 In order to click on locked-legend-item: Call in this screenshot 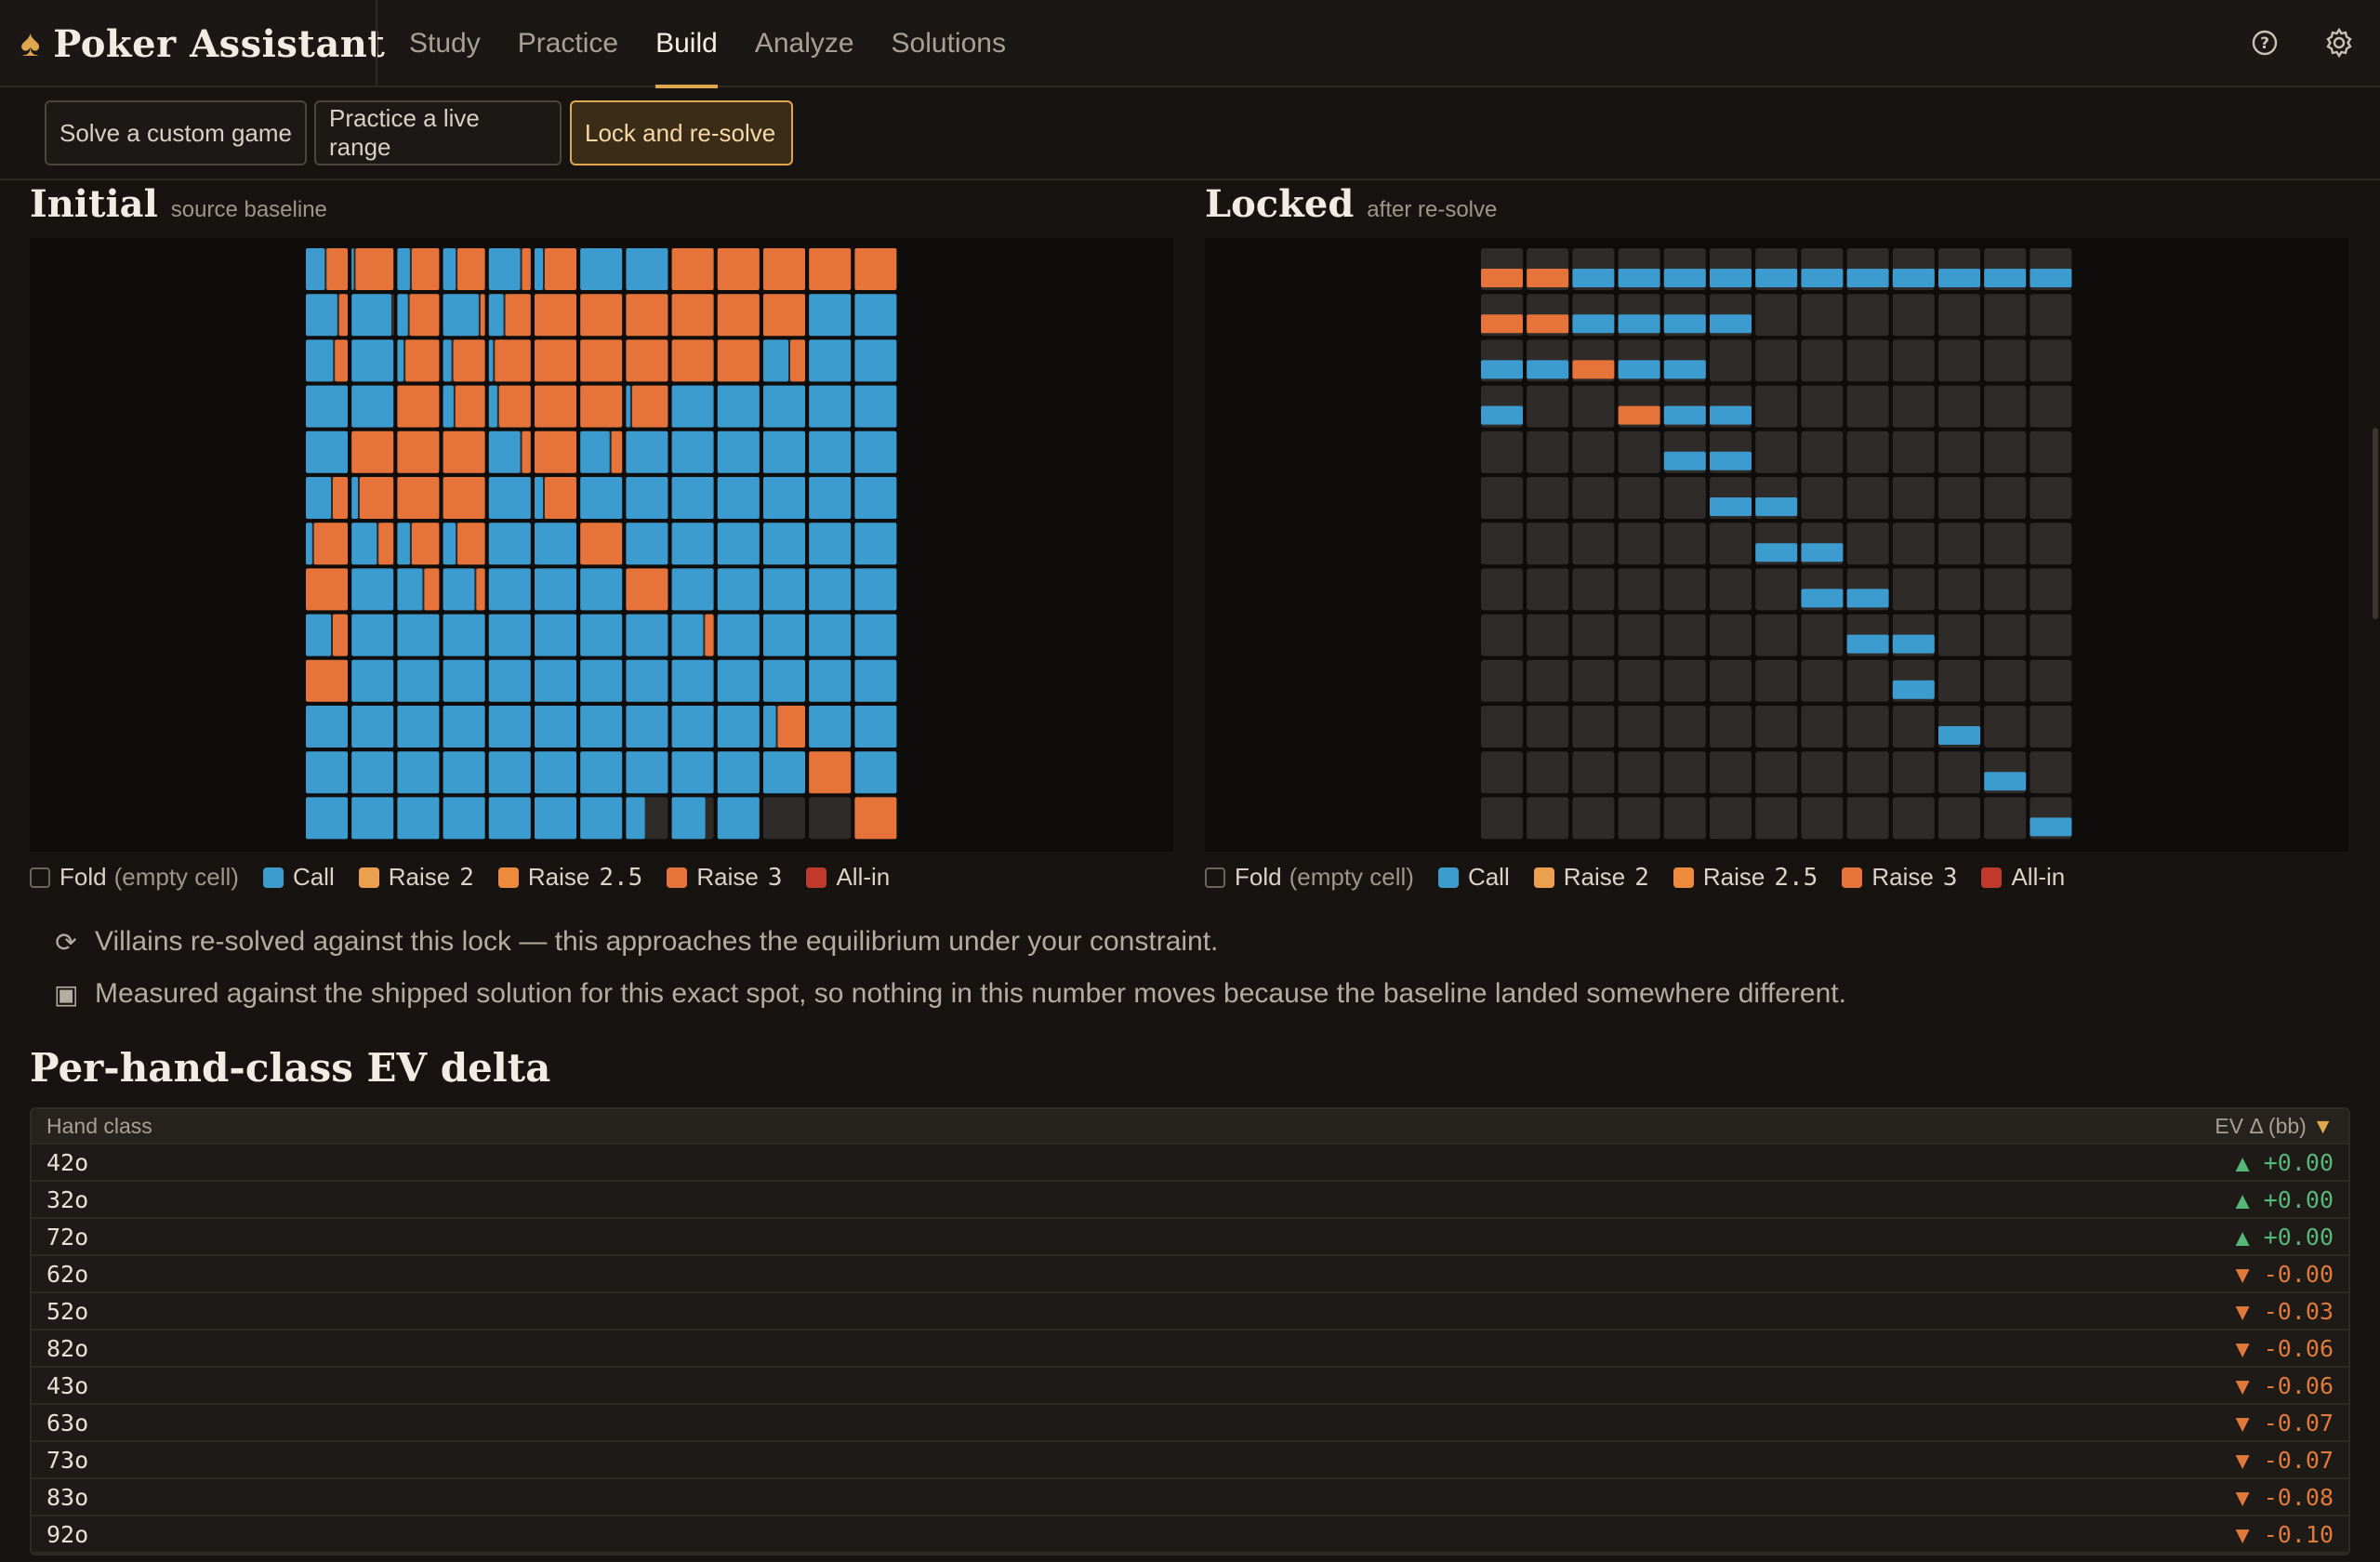, I will do `click(1473, 877)`.